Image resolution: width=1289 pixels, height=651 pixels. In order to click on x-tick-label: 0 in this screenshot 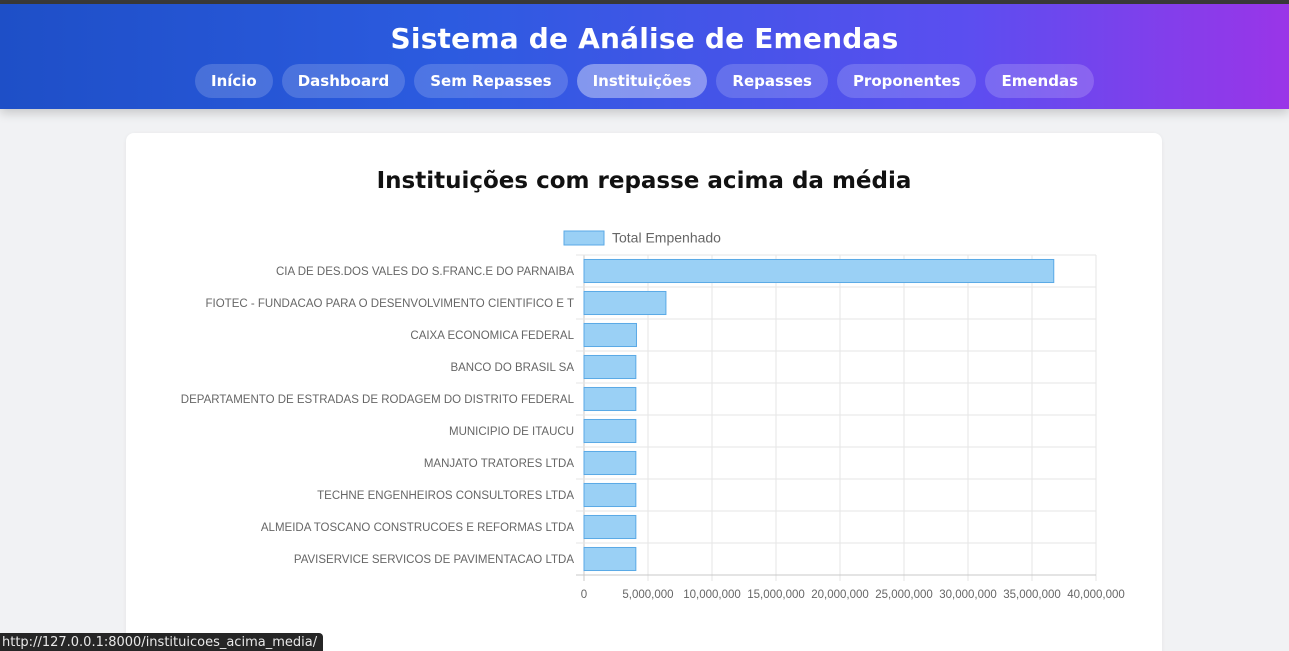, I will do `click(584, 595)`.